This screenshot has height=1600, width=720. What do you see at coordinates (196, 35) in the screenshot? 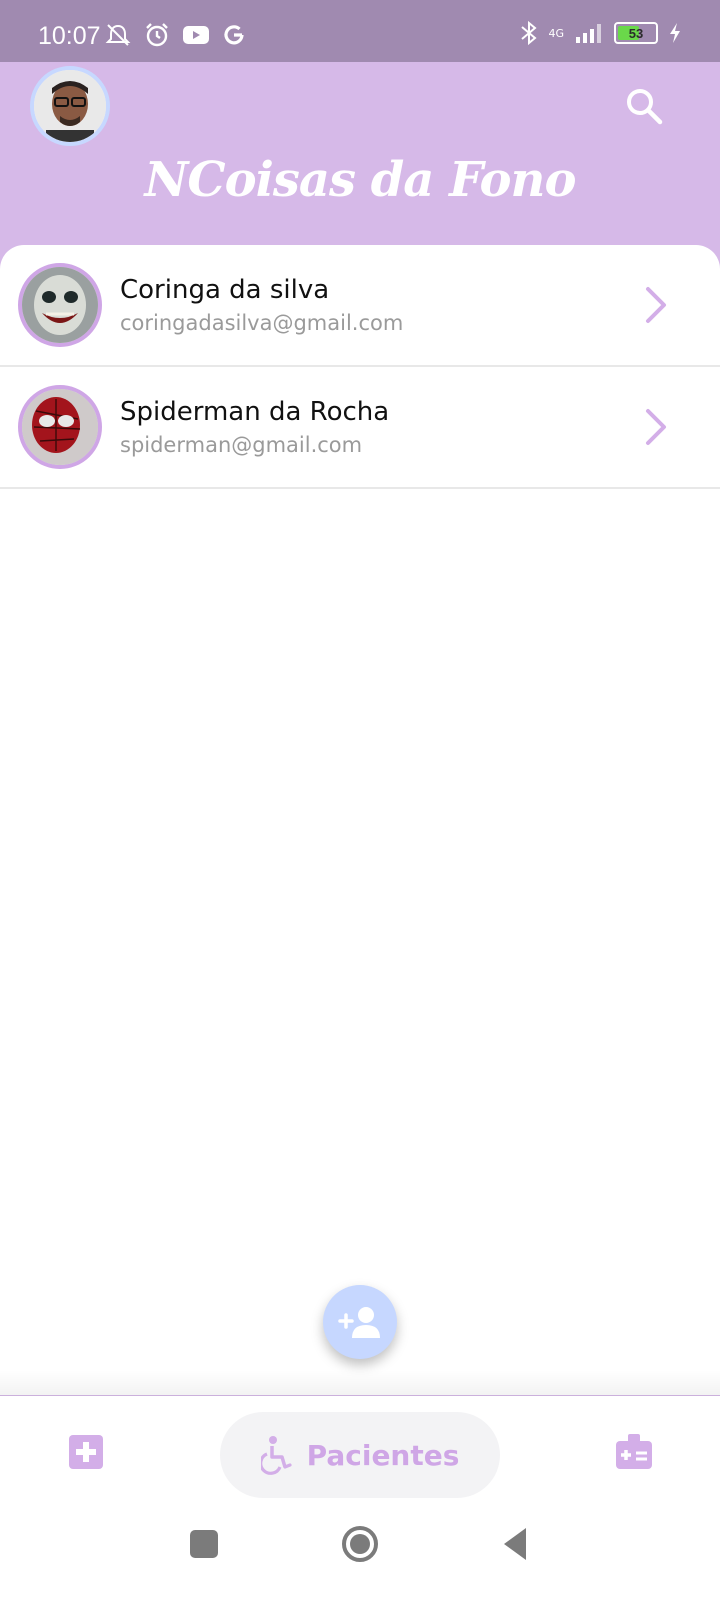
I see `youtube-icon` at bounding box center [196, 35].